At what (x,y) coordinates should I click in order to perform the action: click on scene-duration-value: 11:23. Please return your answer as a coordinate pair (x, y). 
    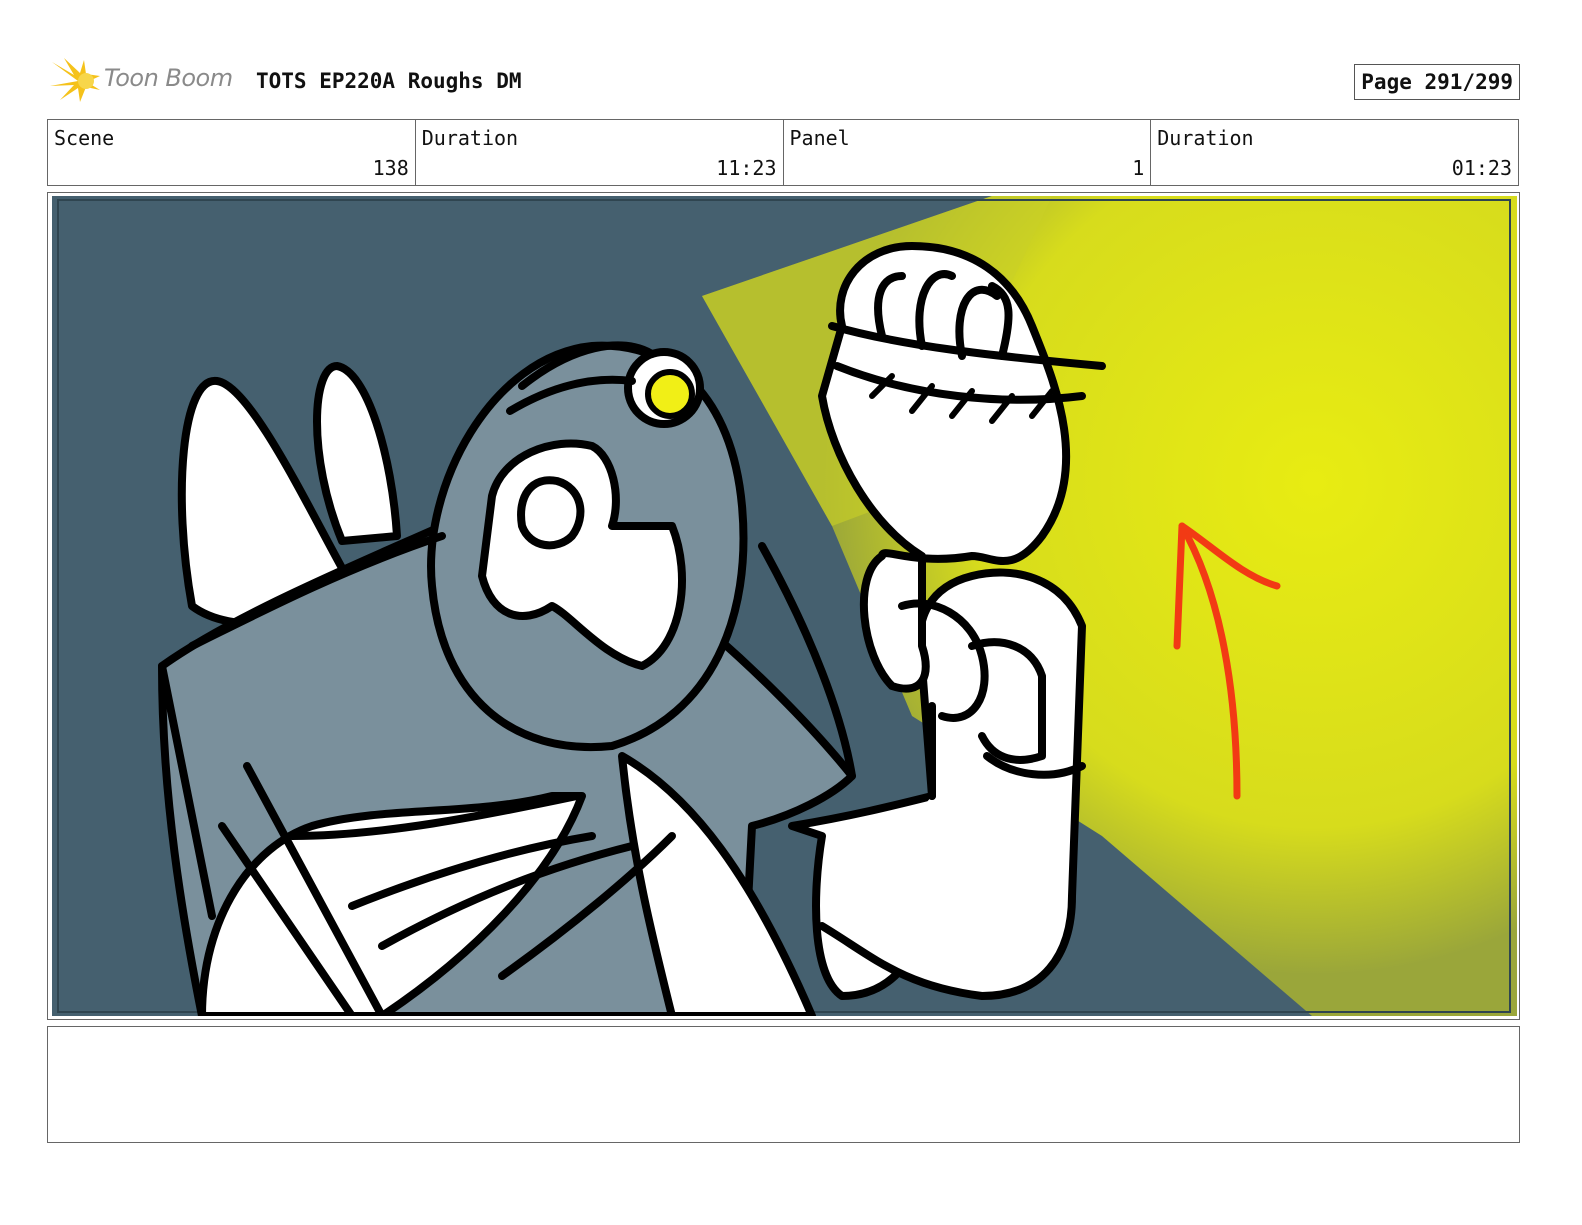
    Looking at the image, I should click on (746, 168).